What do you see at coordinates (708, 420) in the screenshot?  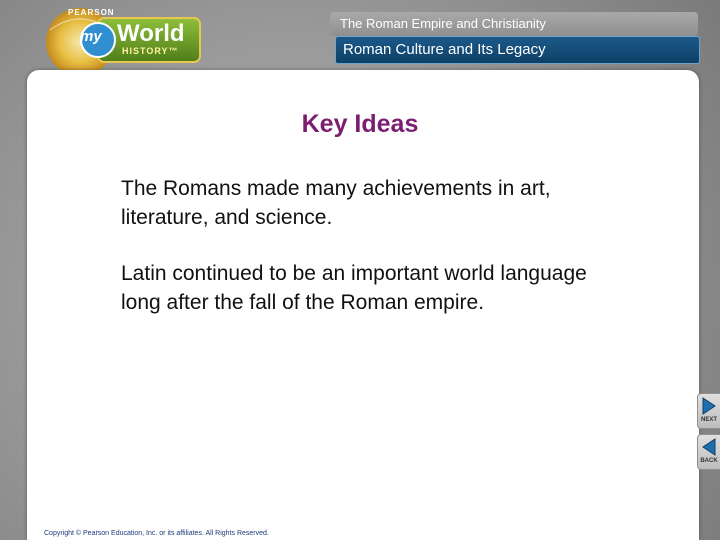 I see `next-label: NEXT` at bounding box center [708, 420].